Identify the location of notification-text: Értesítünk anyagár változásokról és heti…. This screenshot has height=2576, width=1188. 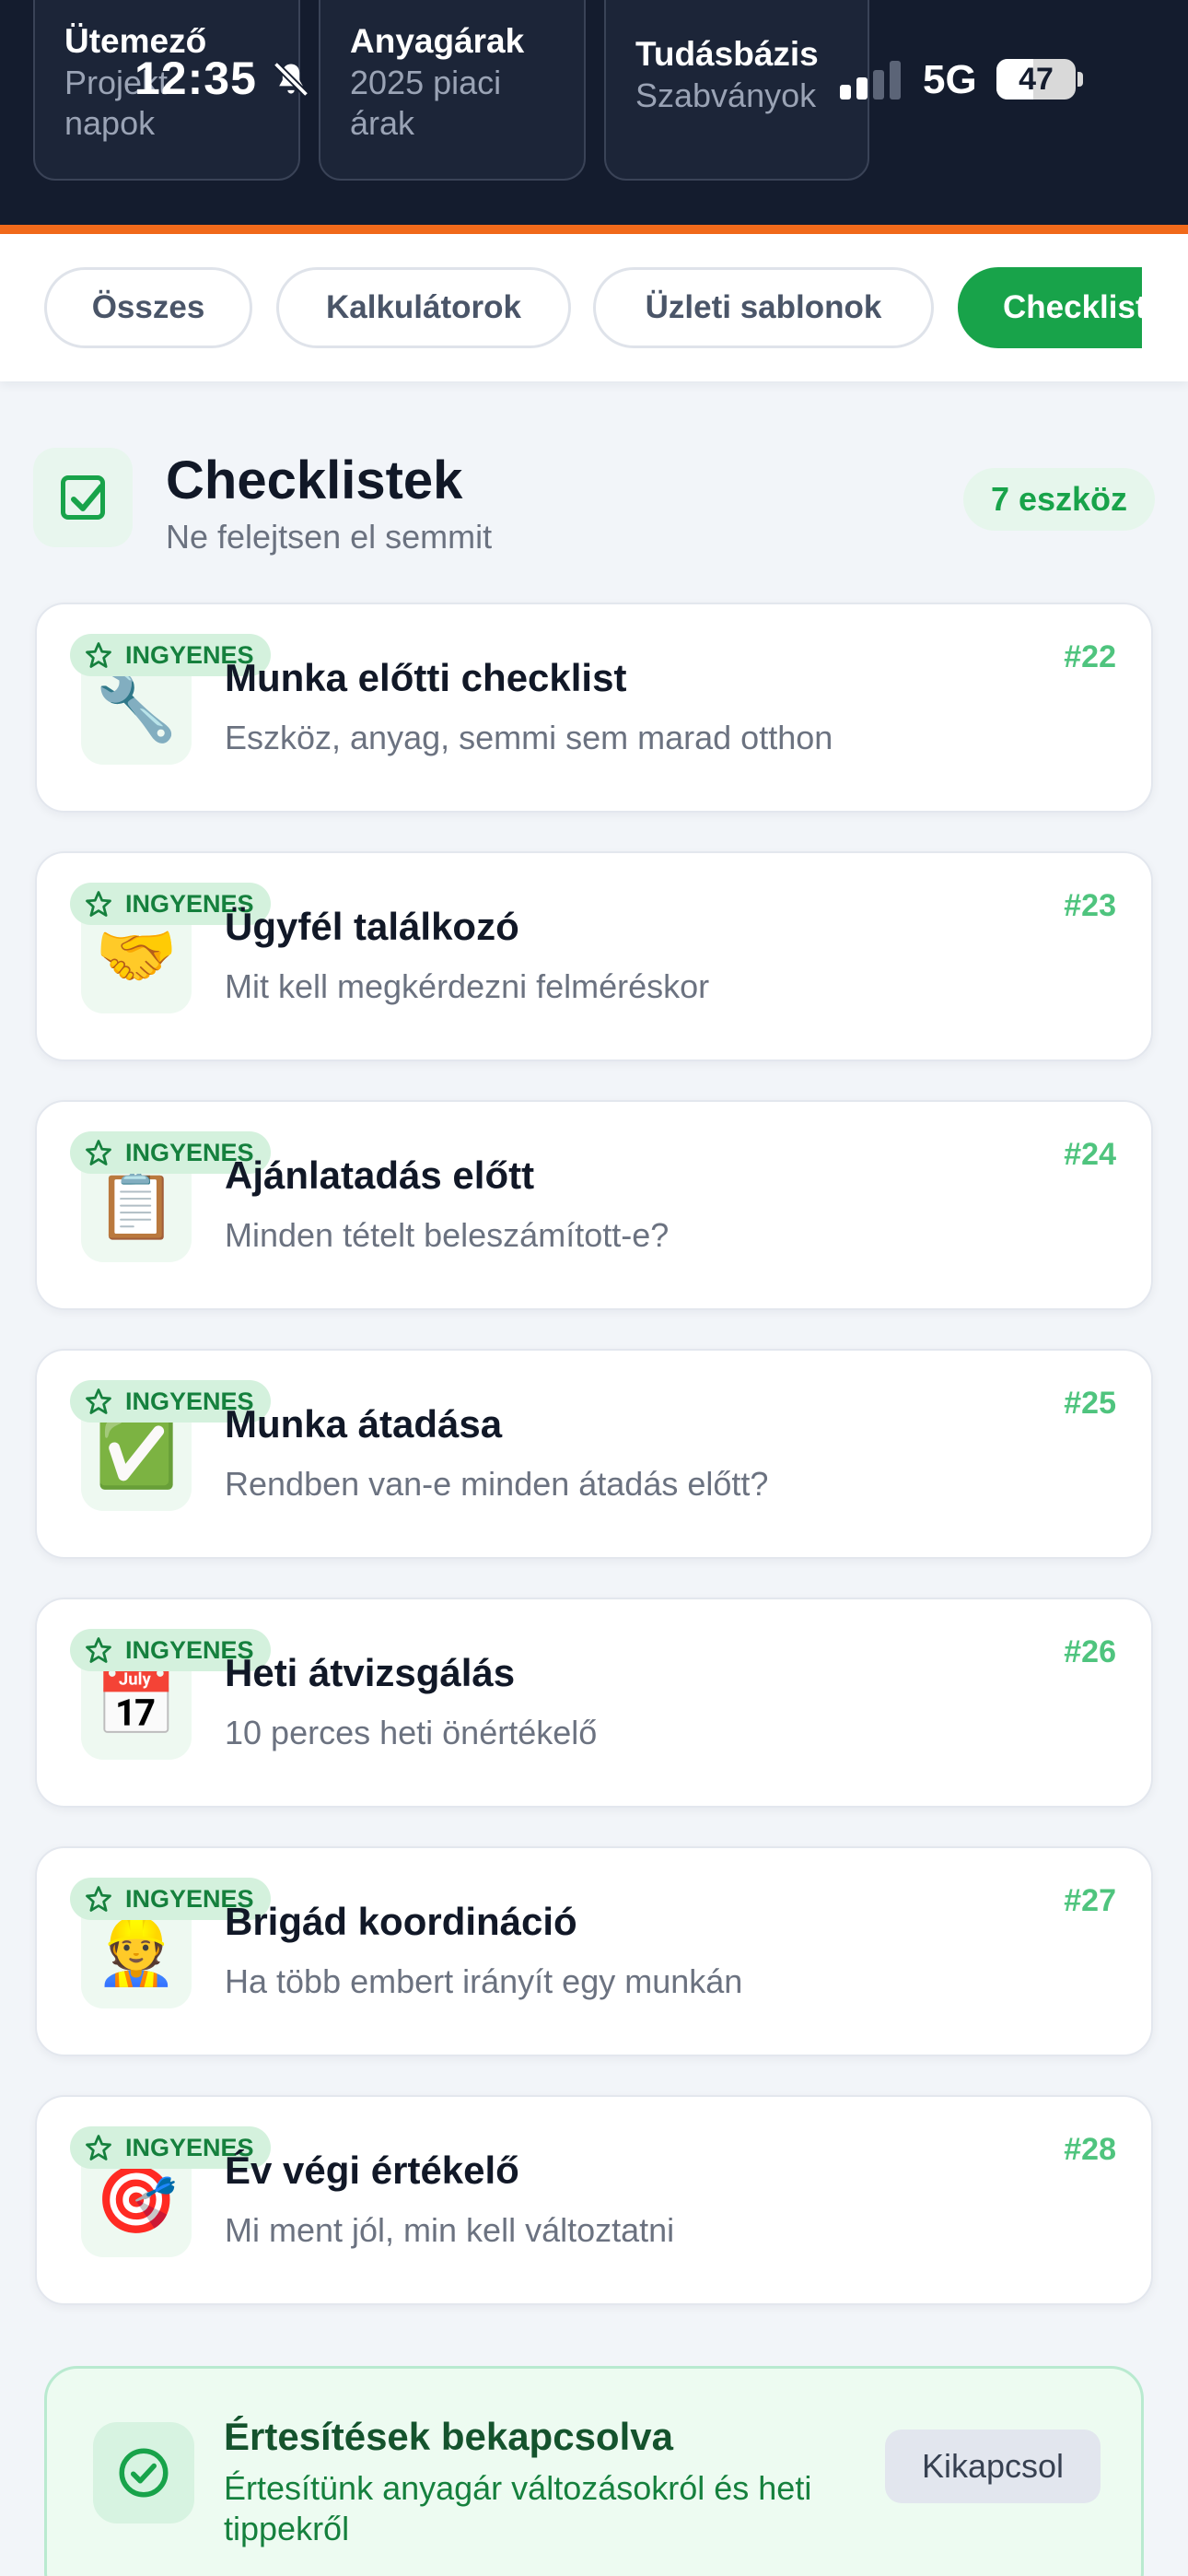
(518, 2508).